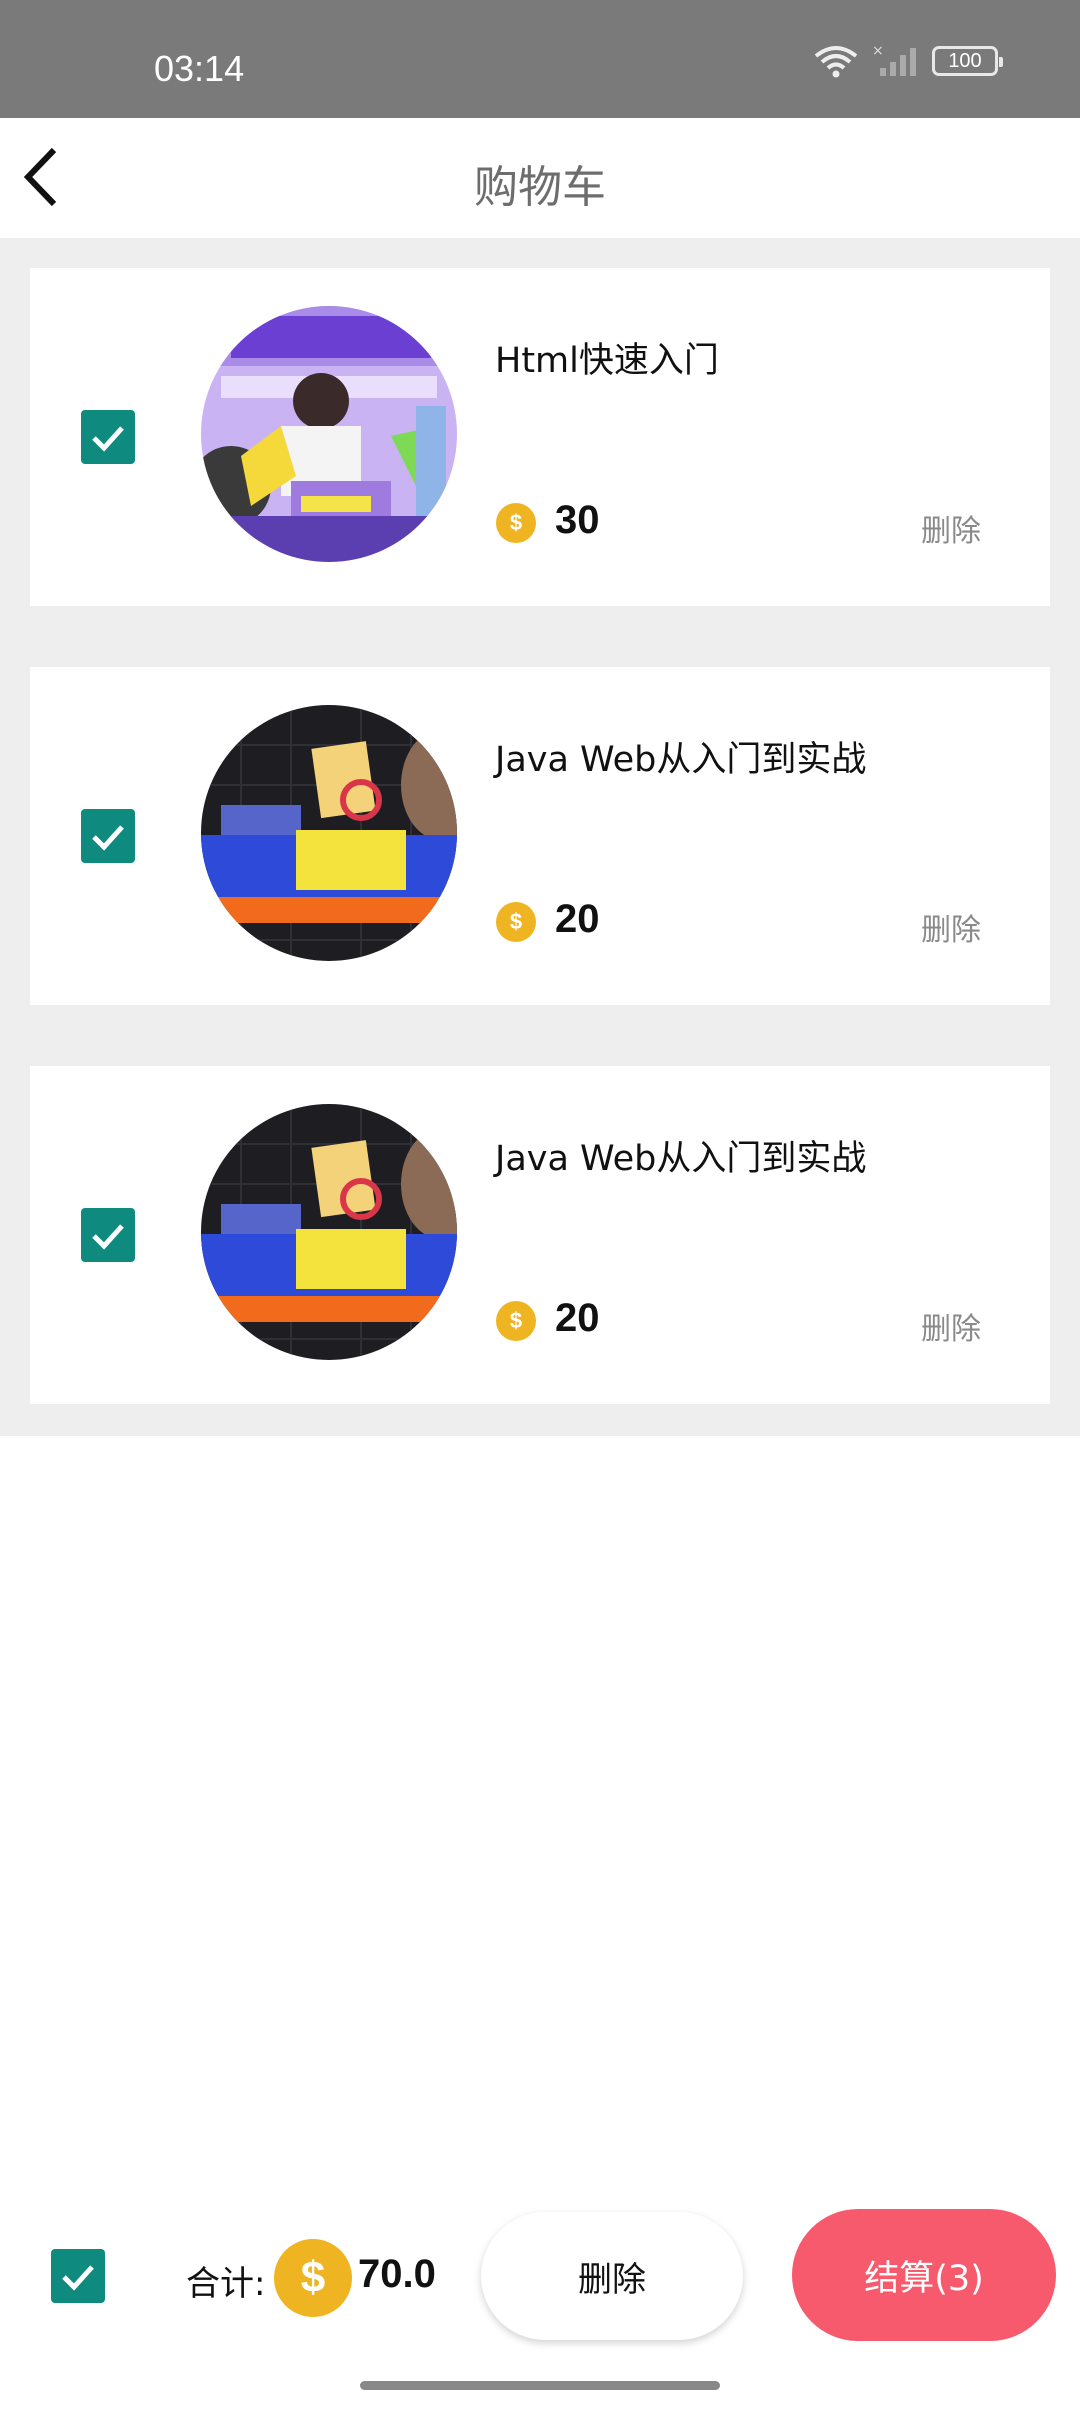 This screenshot has height=2412, width=1080. Describe the element at coordinates (226, 2284) in the screenshot. I see `total-label: 合计:` at that location.